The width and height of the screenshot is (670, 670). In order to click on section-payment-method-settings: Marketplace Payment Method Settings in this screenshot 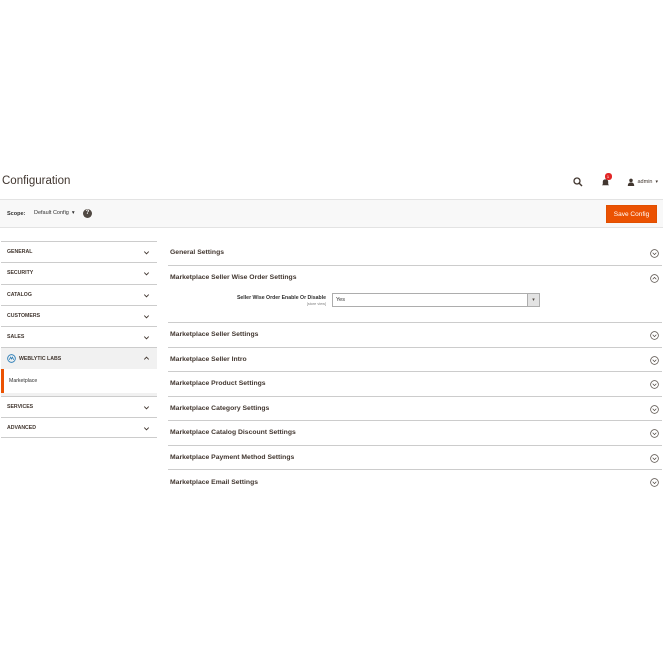, I will do `click(415, 458)`.